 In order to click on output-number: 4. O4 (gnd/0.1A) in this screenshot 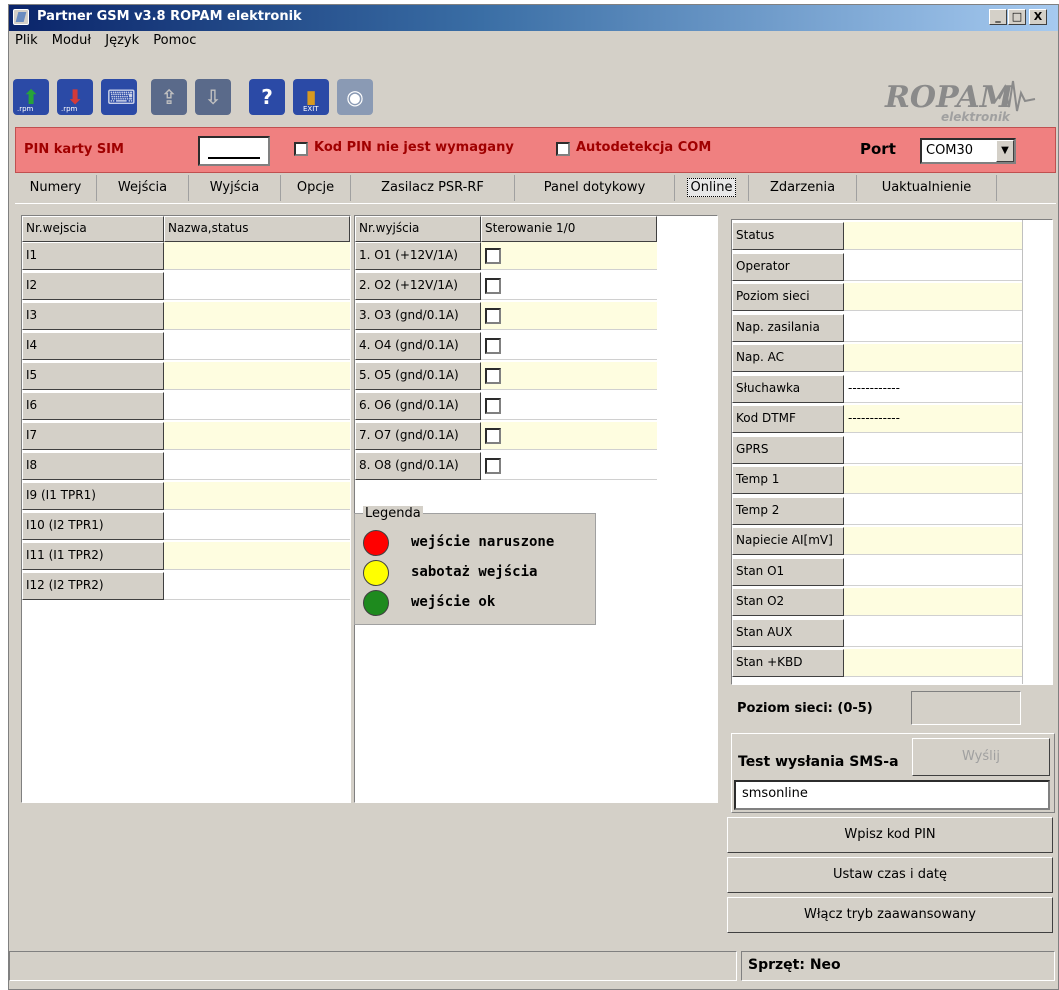, I will do `click(418, 346)`.